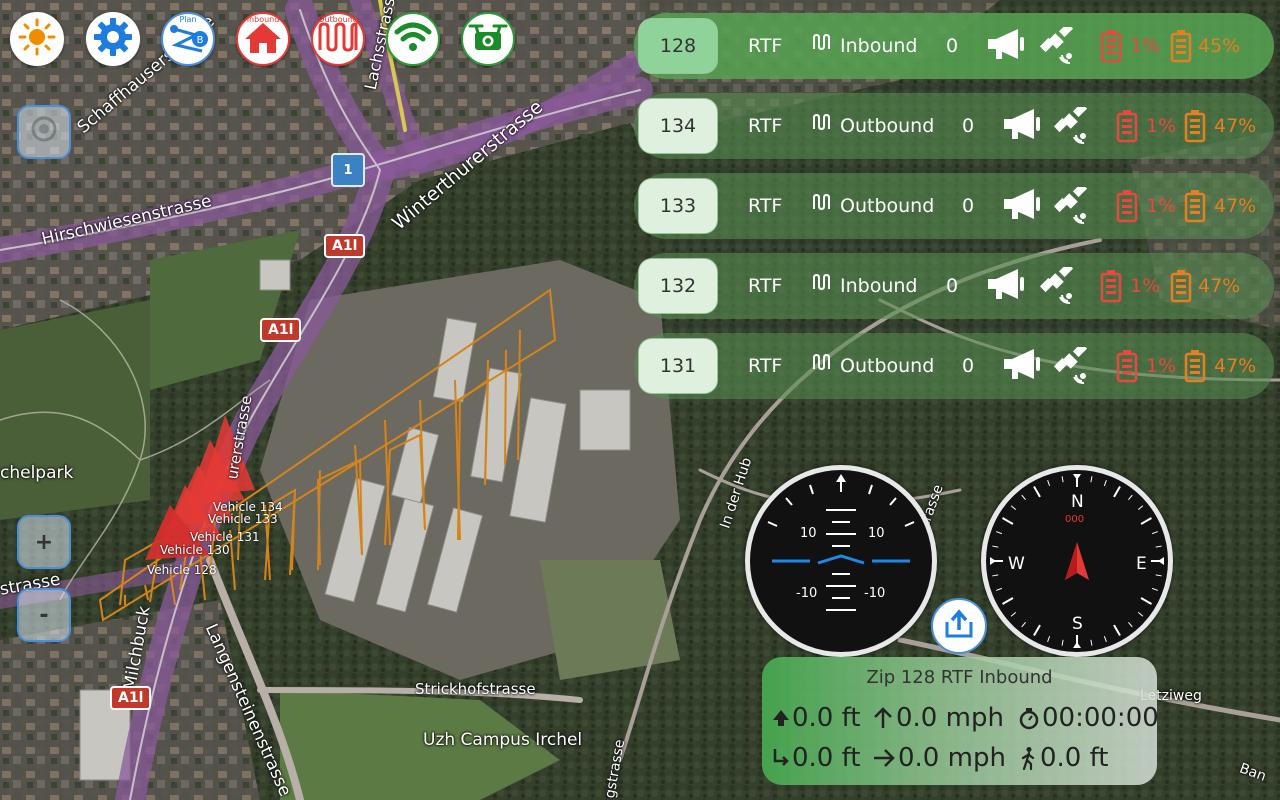  Describe the element at coordinates (1016, 564) in the screenshot. I see `compass-west: W` at that location.